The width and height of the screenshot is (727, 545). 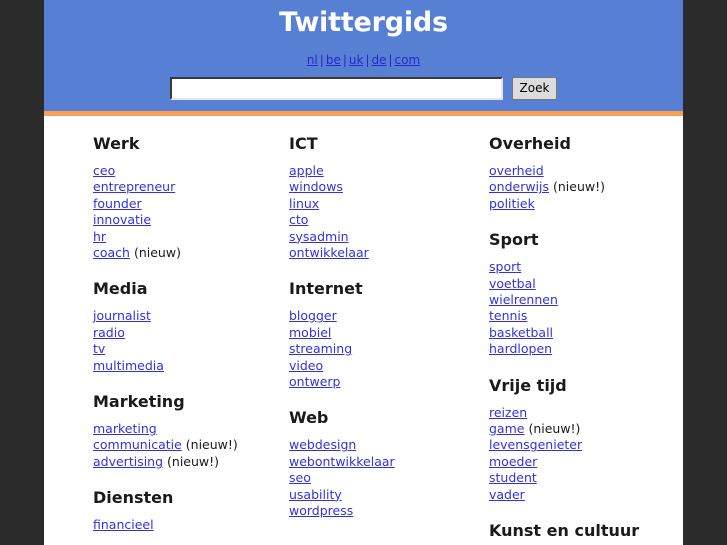 I want to click on list-item: multimedia, so click(x=168, y=366).